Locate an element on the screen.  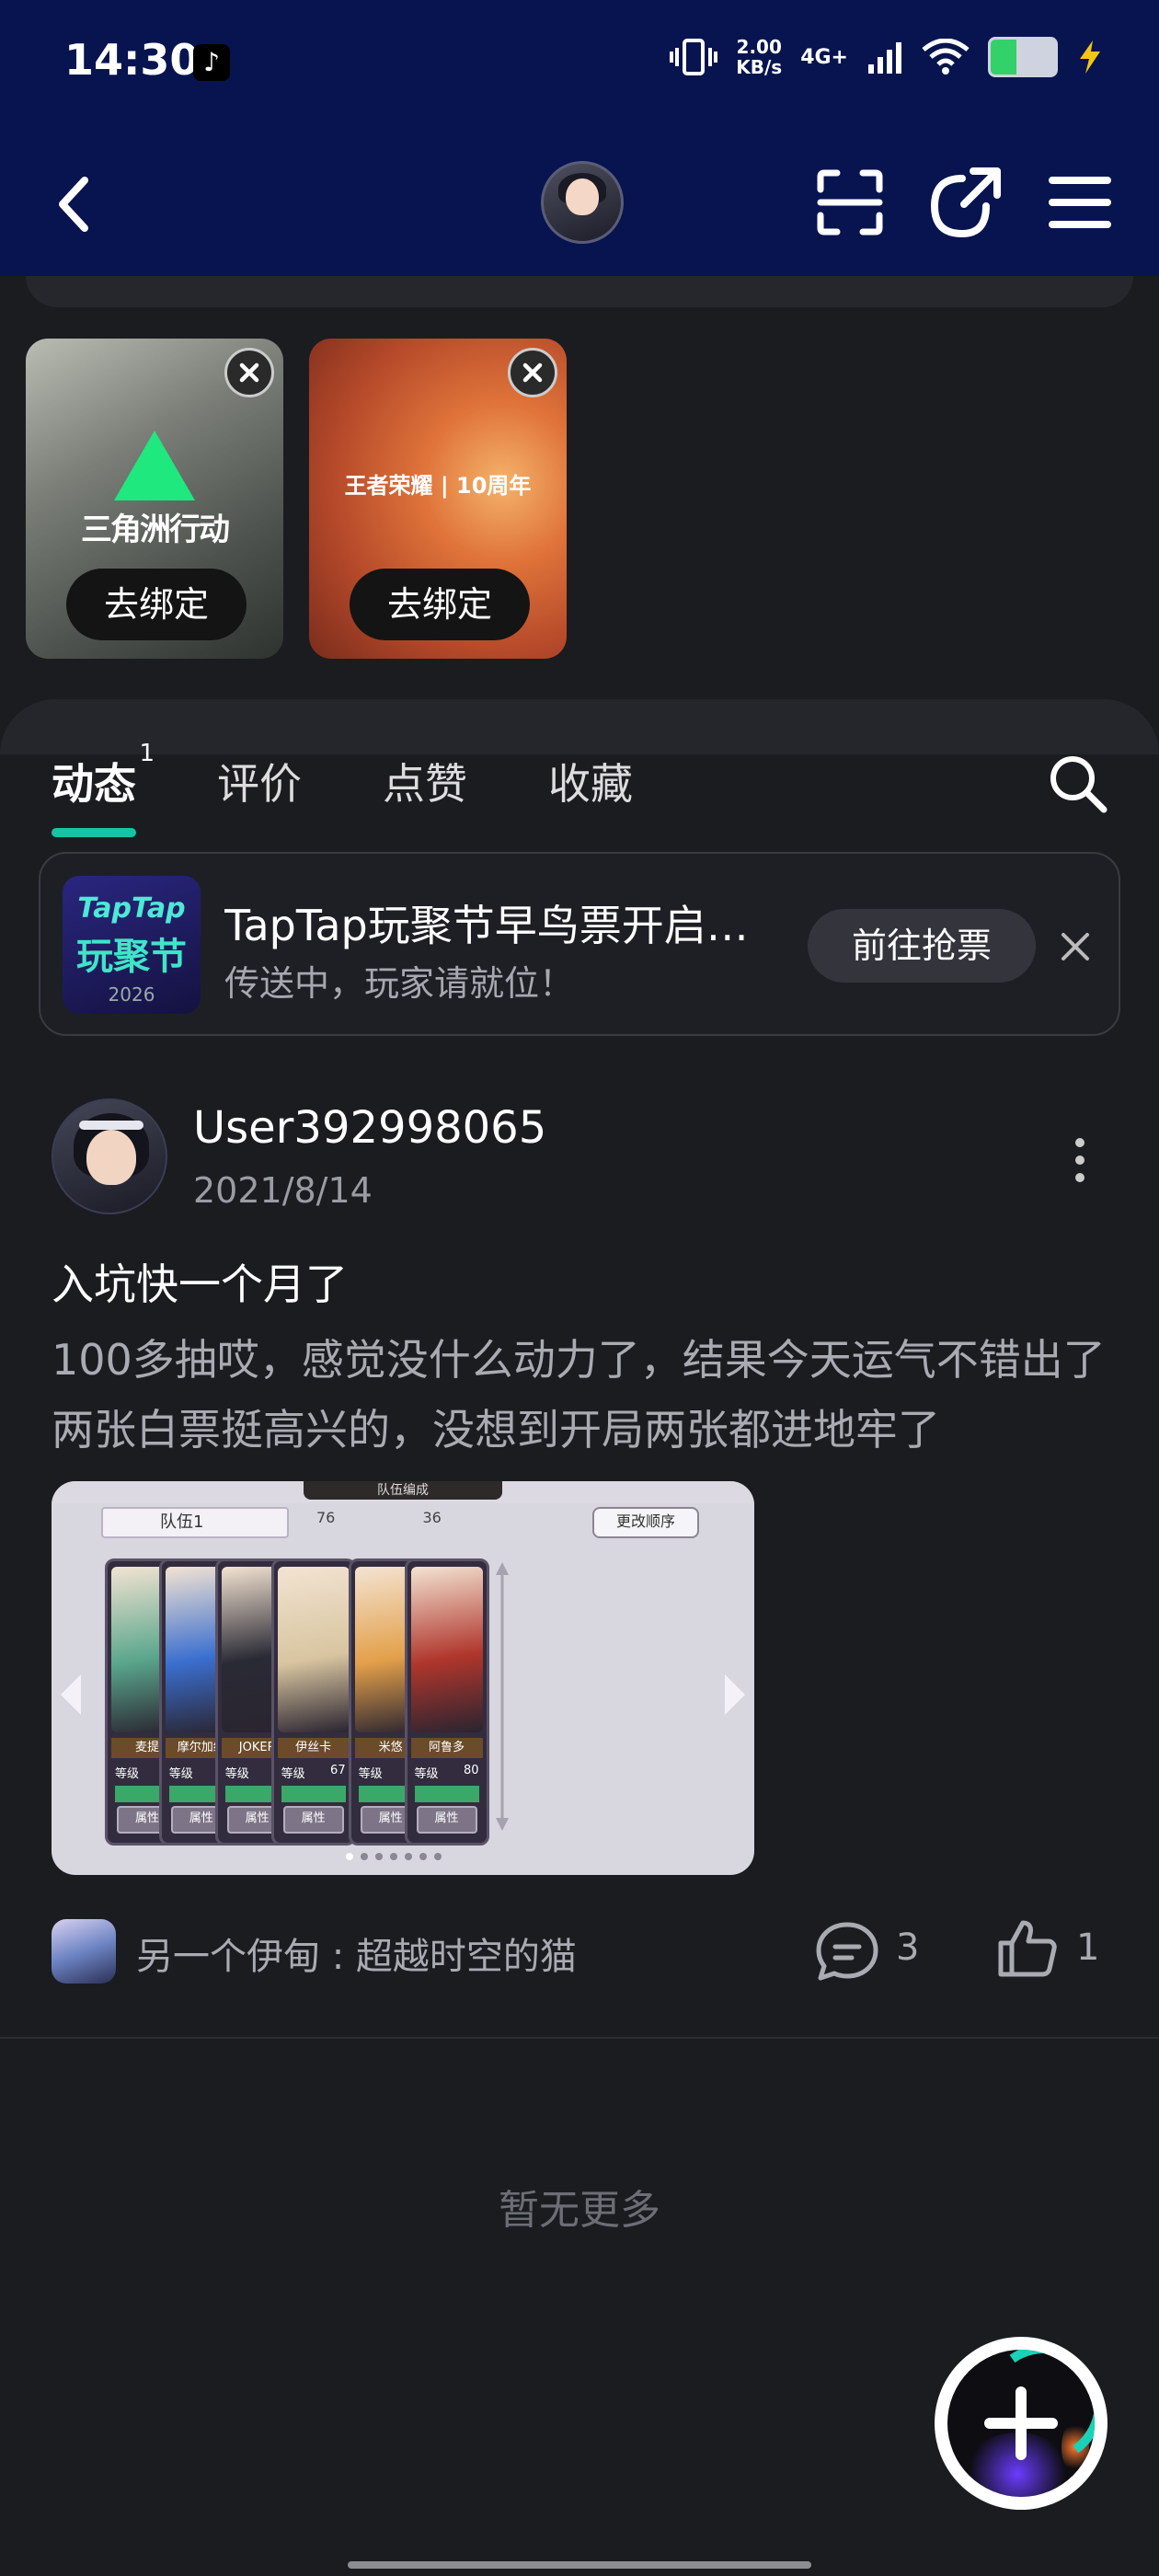
share-icon is located at coordinates (966, 202).